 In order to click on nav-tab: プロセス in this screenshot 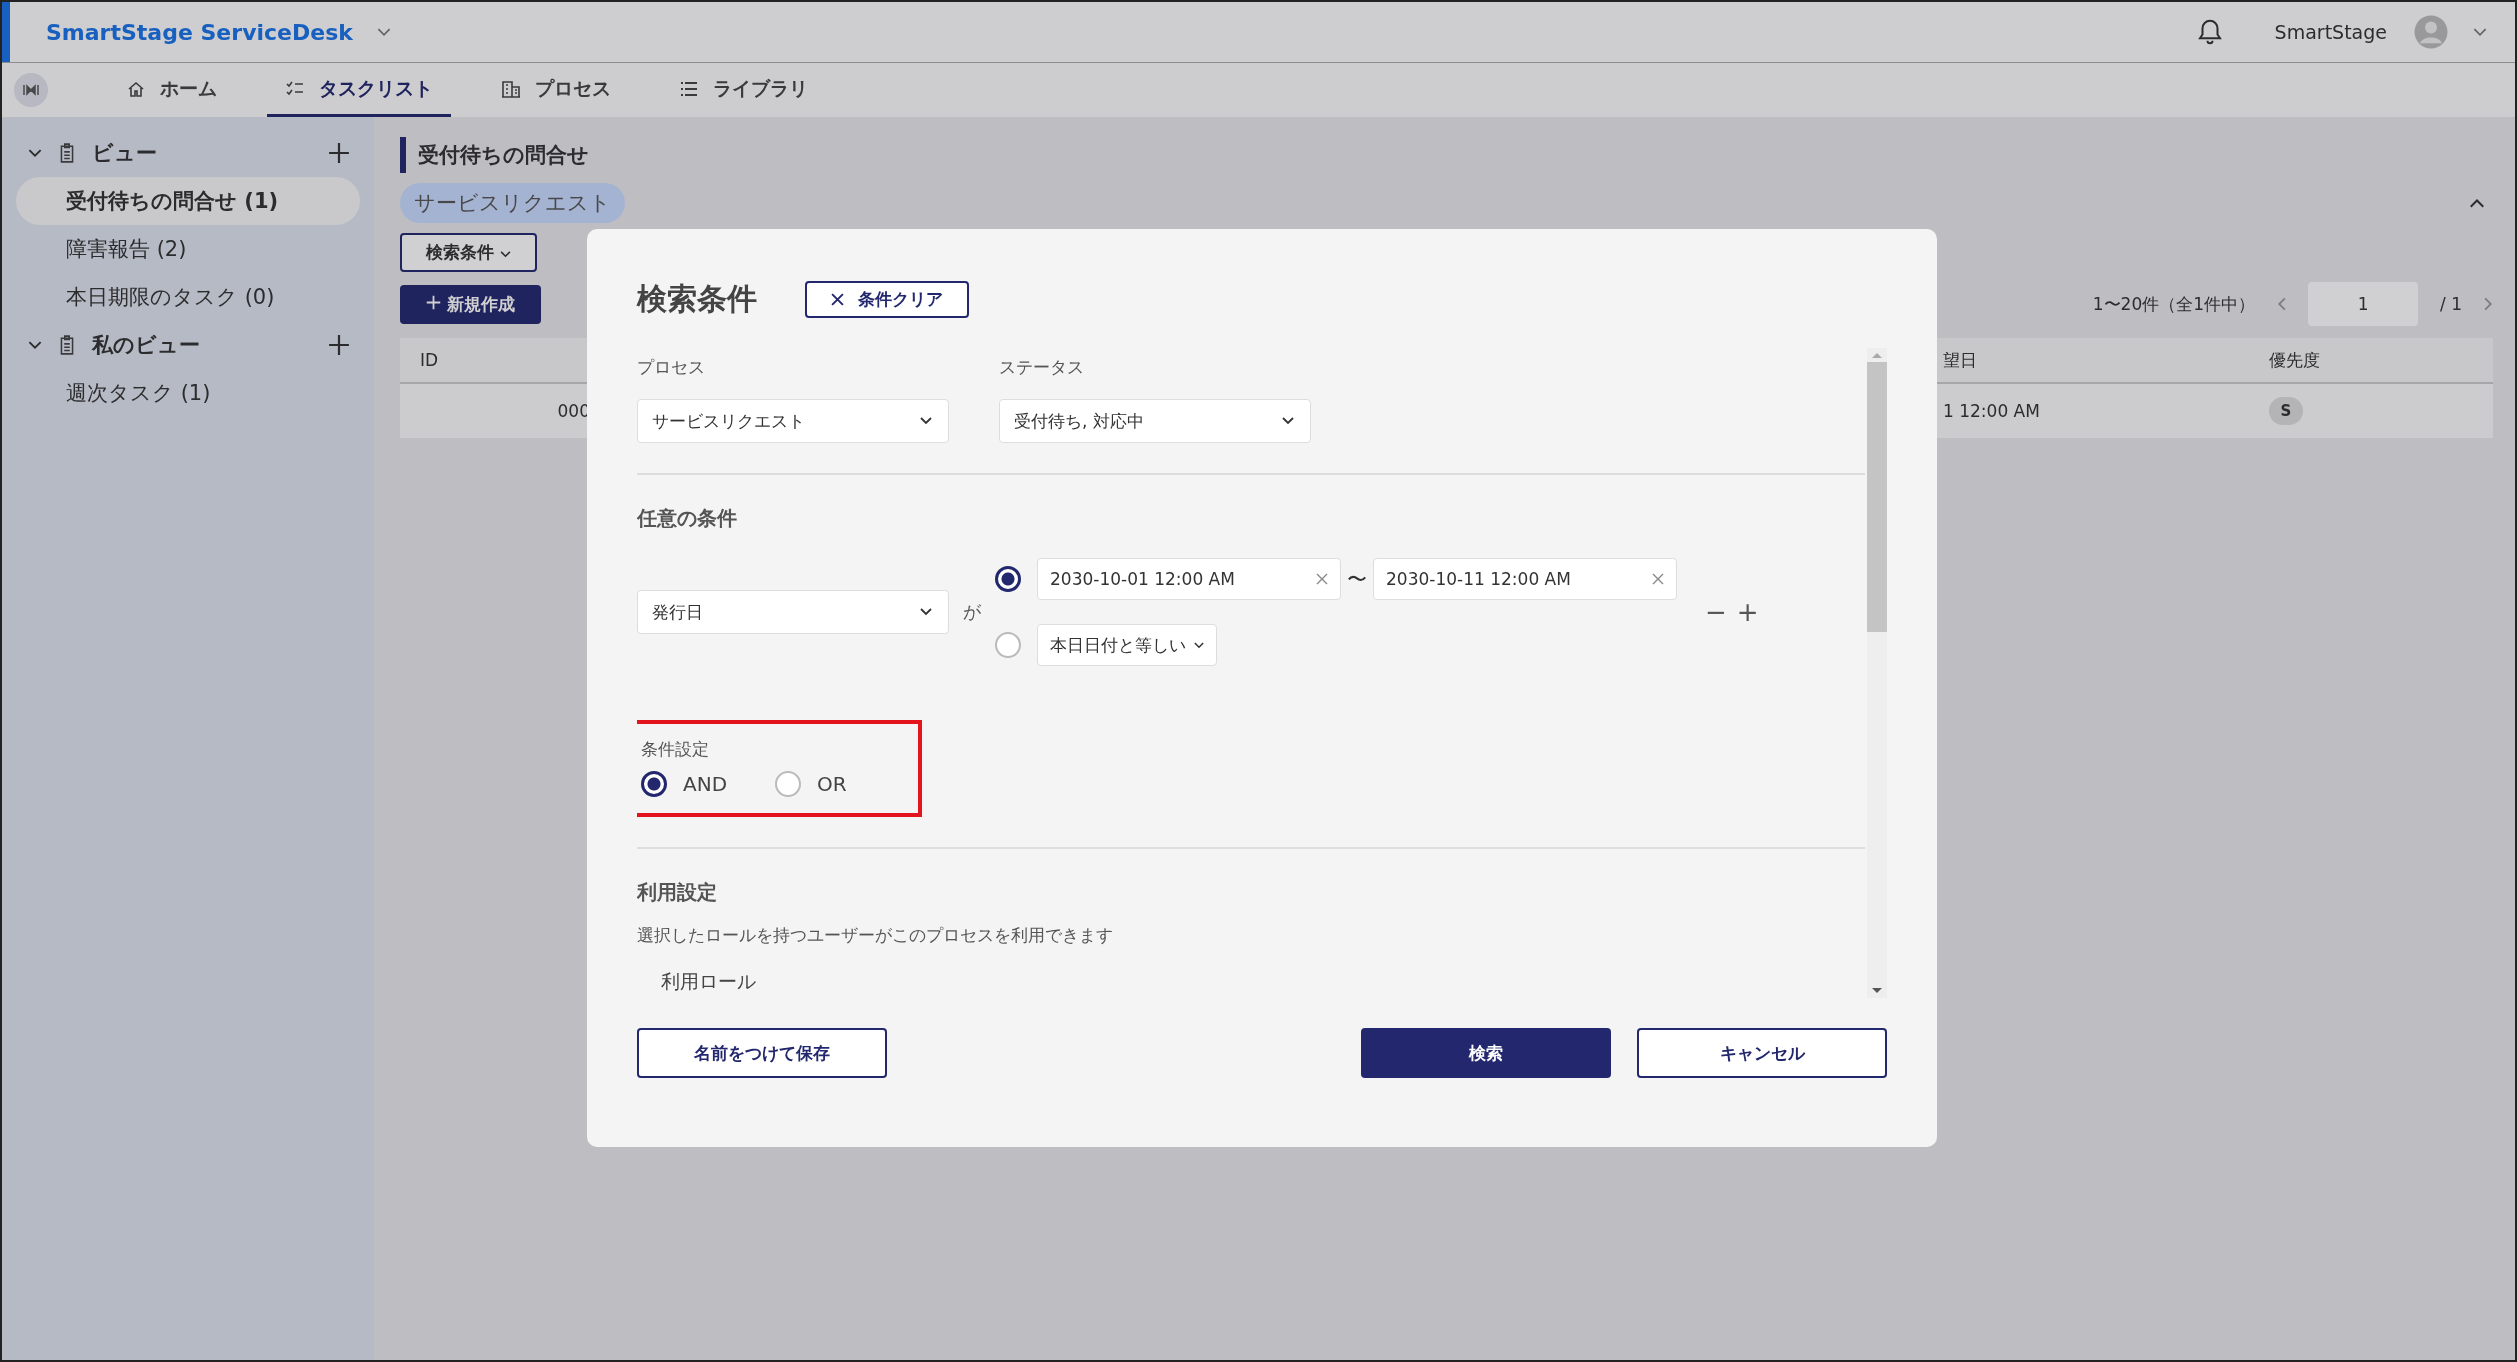, I will do `click(556, 90)`.